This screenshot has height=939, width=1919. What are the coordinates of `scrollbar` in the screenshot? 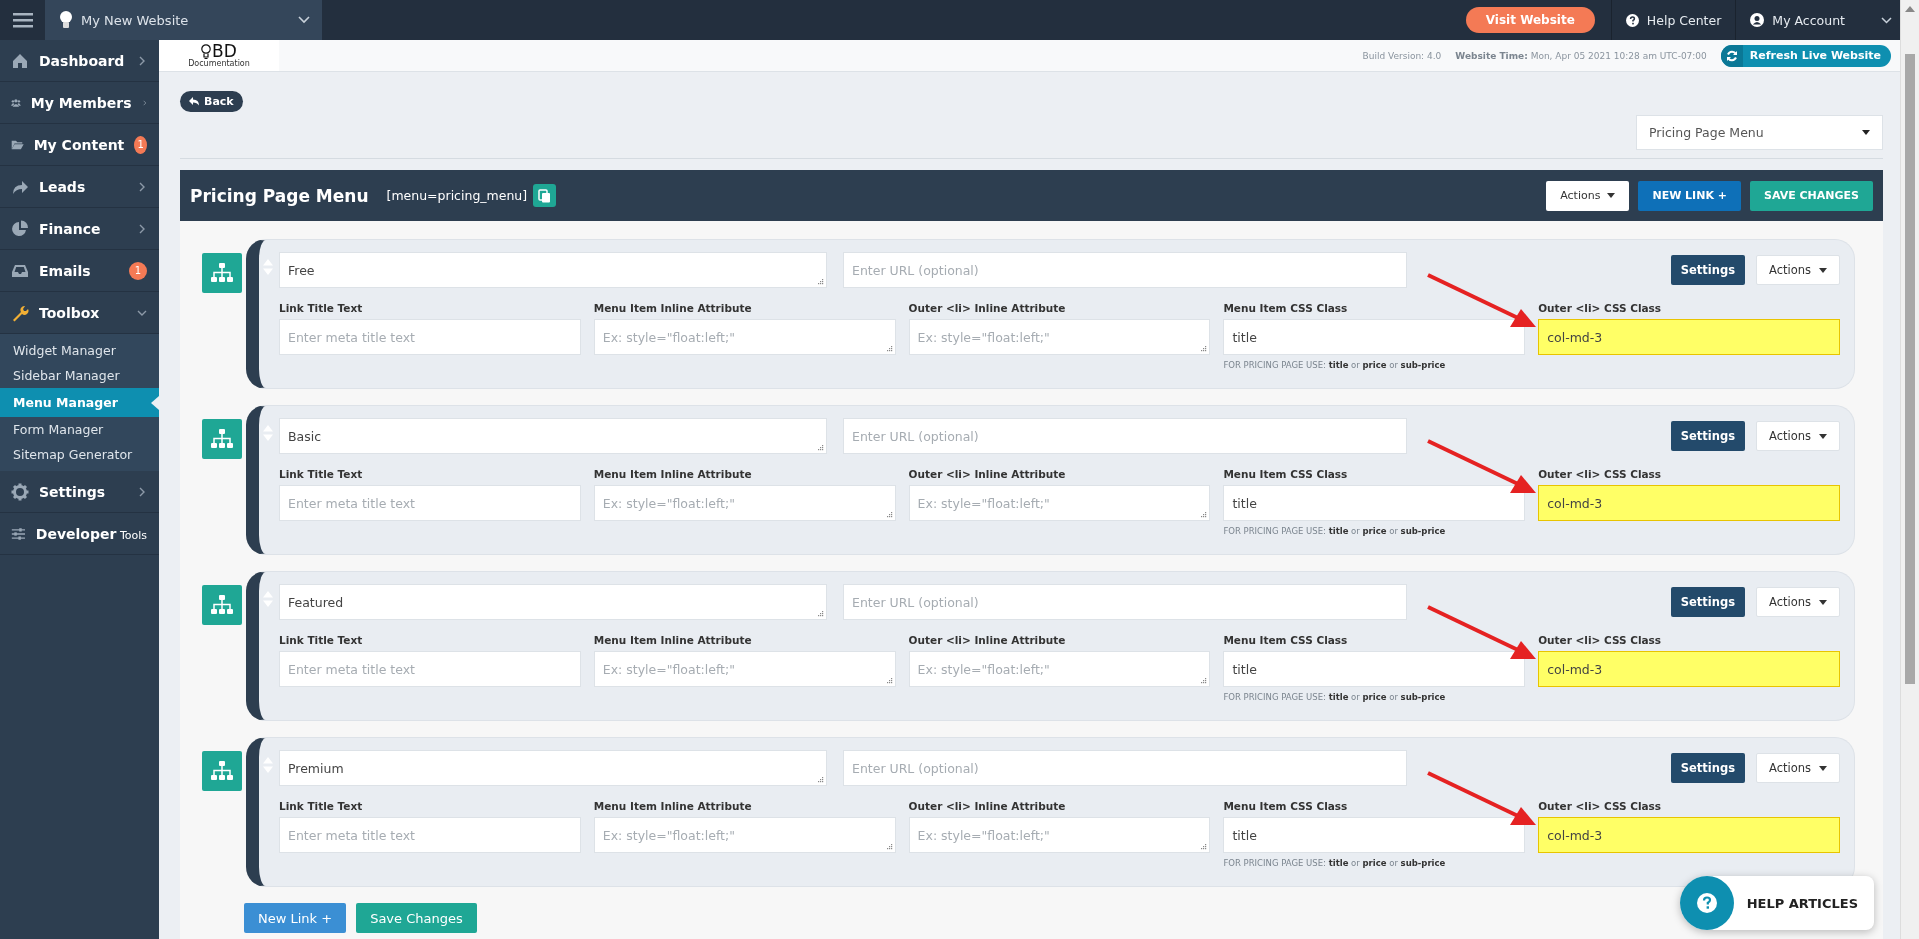 It's located at (1909, 469).